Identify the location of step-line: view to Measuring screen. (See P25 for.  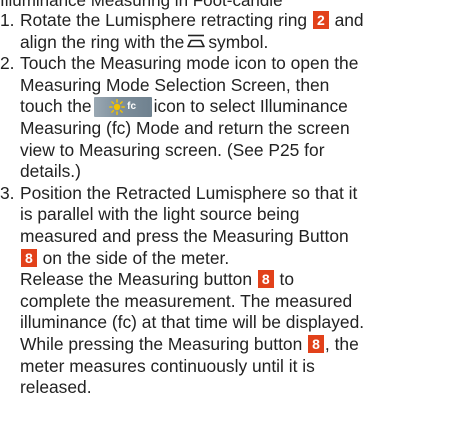
(172, 149).